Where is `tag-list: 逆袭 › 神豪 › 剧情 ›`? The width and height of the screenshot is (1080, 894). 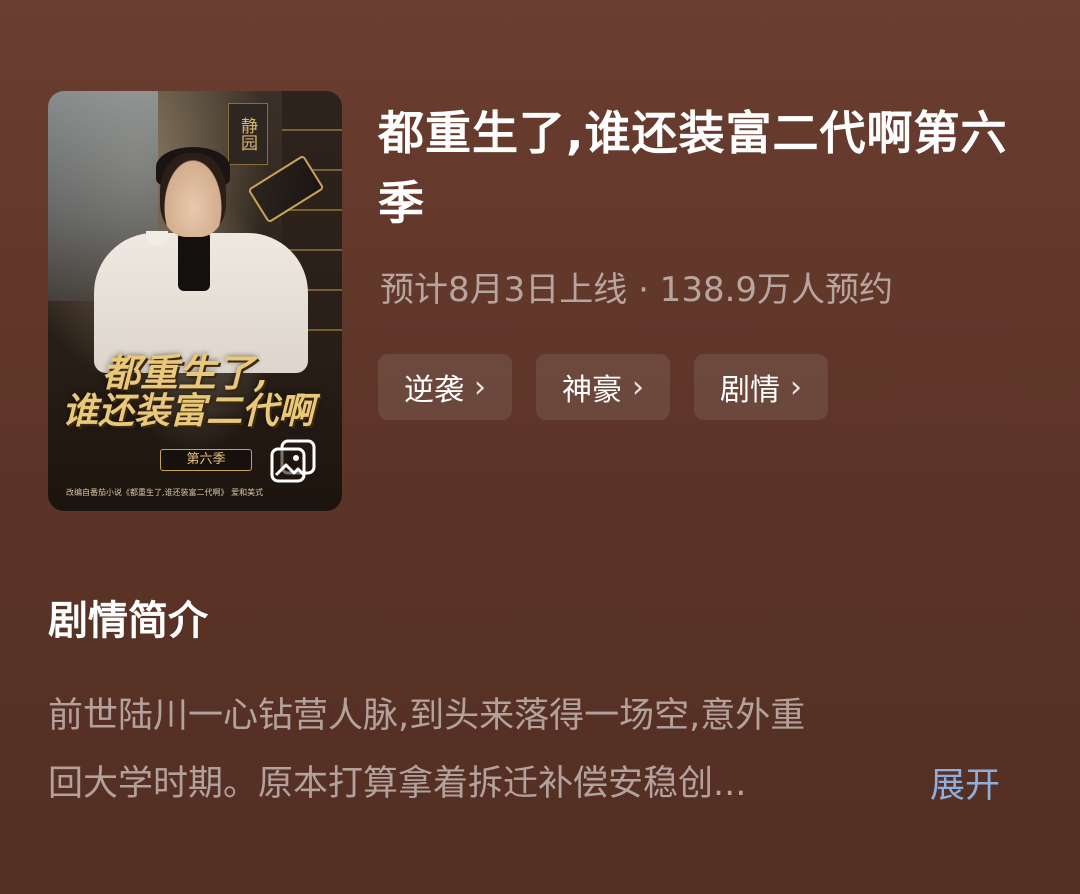 tag-list: 逆袭 › 神豪 › 剧情 › is located at coordinates (603, 387).